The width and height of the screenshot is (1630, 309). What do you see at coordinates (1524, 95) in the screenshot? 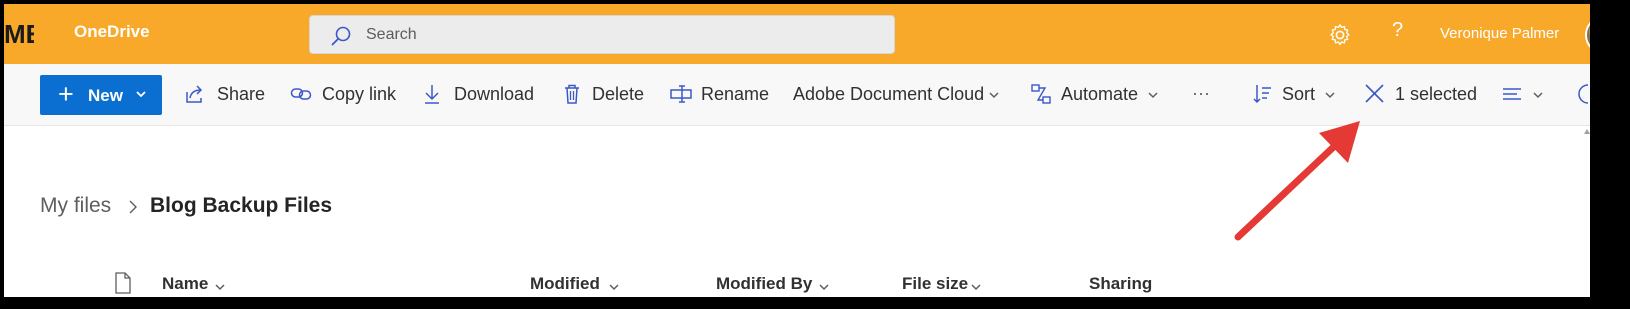
I see `view-options-menu` at bounding box center [1524, 95].